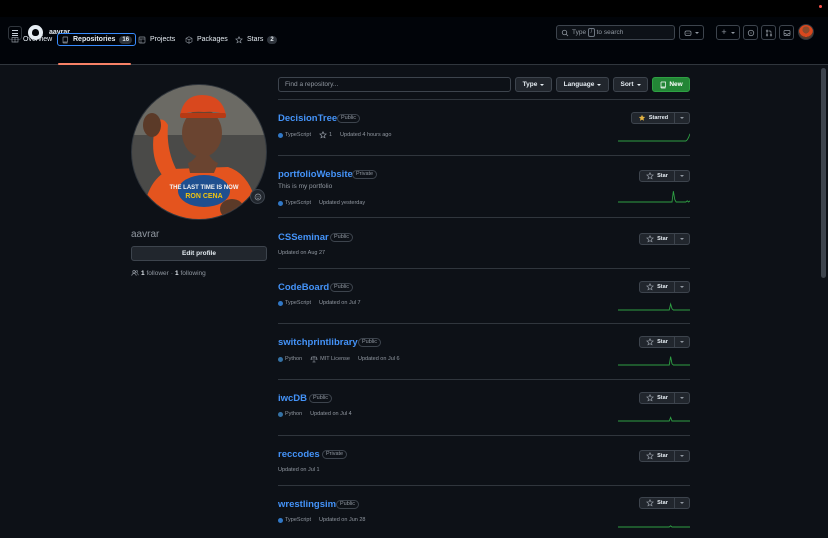 The image size is (828, 538). Describe the element at coordinates (786, 32) in the screenshot. I see `notifications-button` at that location.